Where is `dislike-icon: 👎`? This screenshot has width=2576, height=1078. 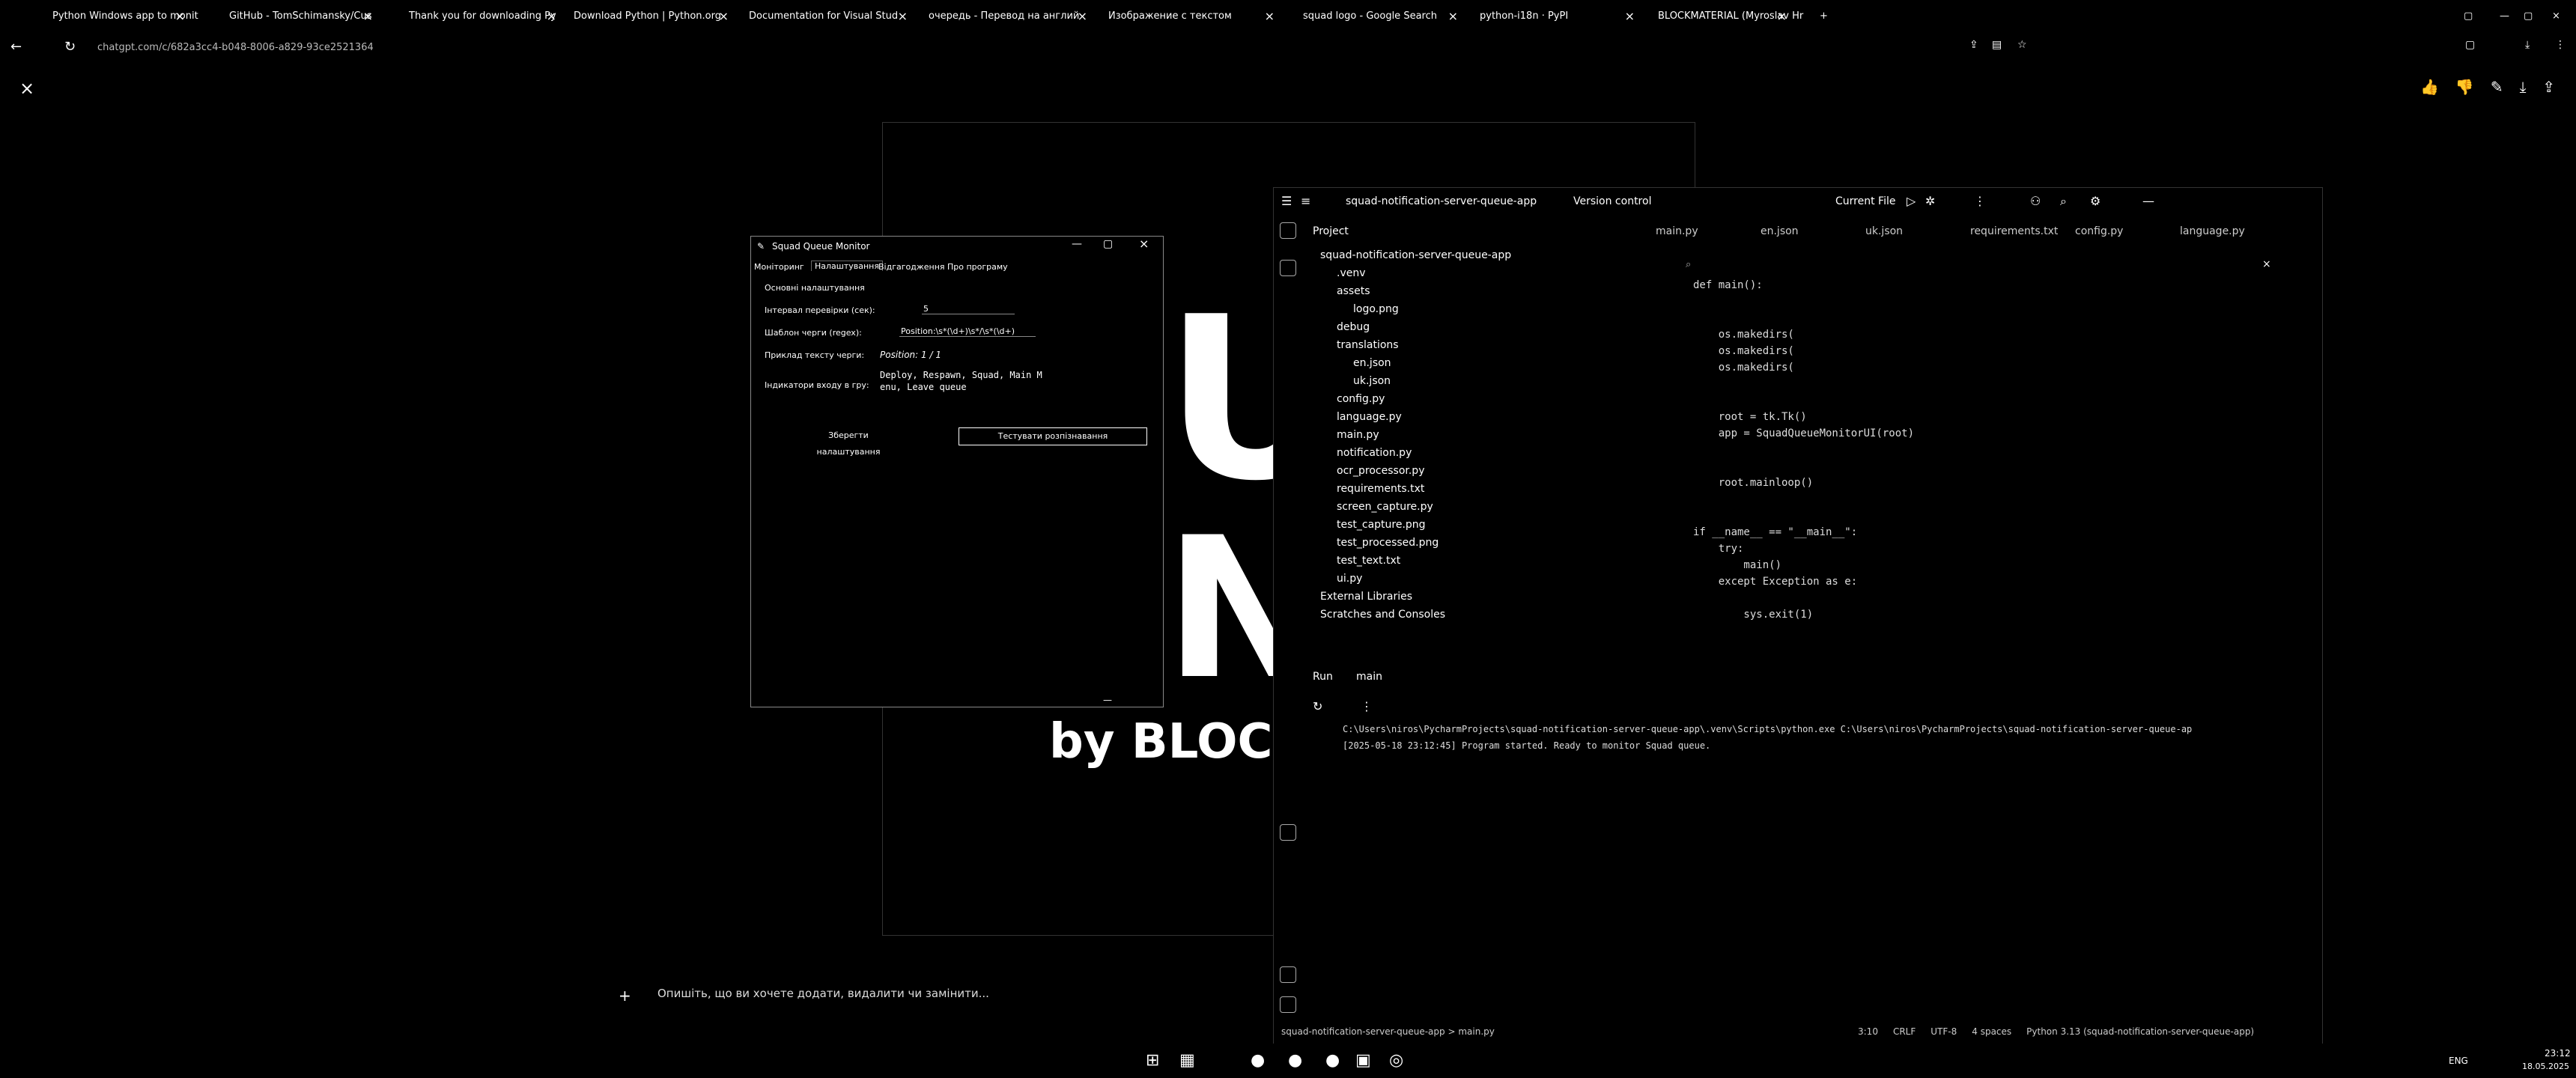
dislike-icon: 👎 is located at coordinates (2464, 87).